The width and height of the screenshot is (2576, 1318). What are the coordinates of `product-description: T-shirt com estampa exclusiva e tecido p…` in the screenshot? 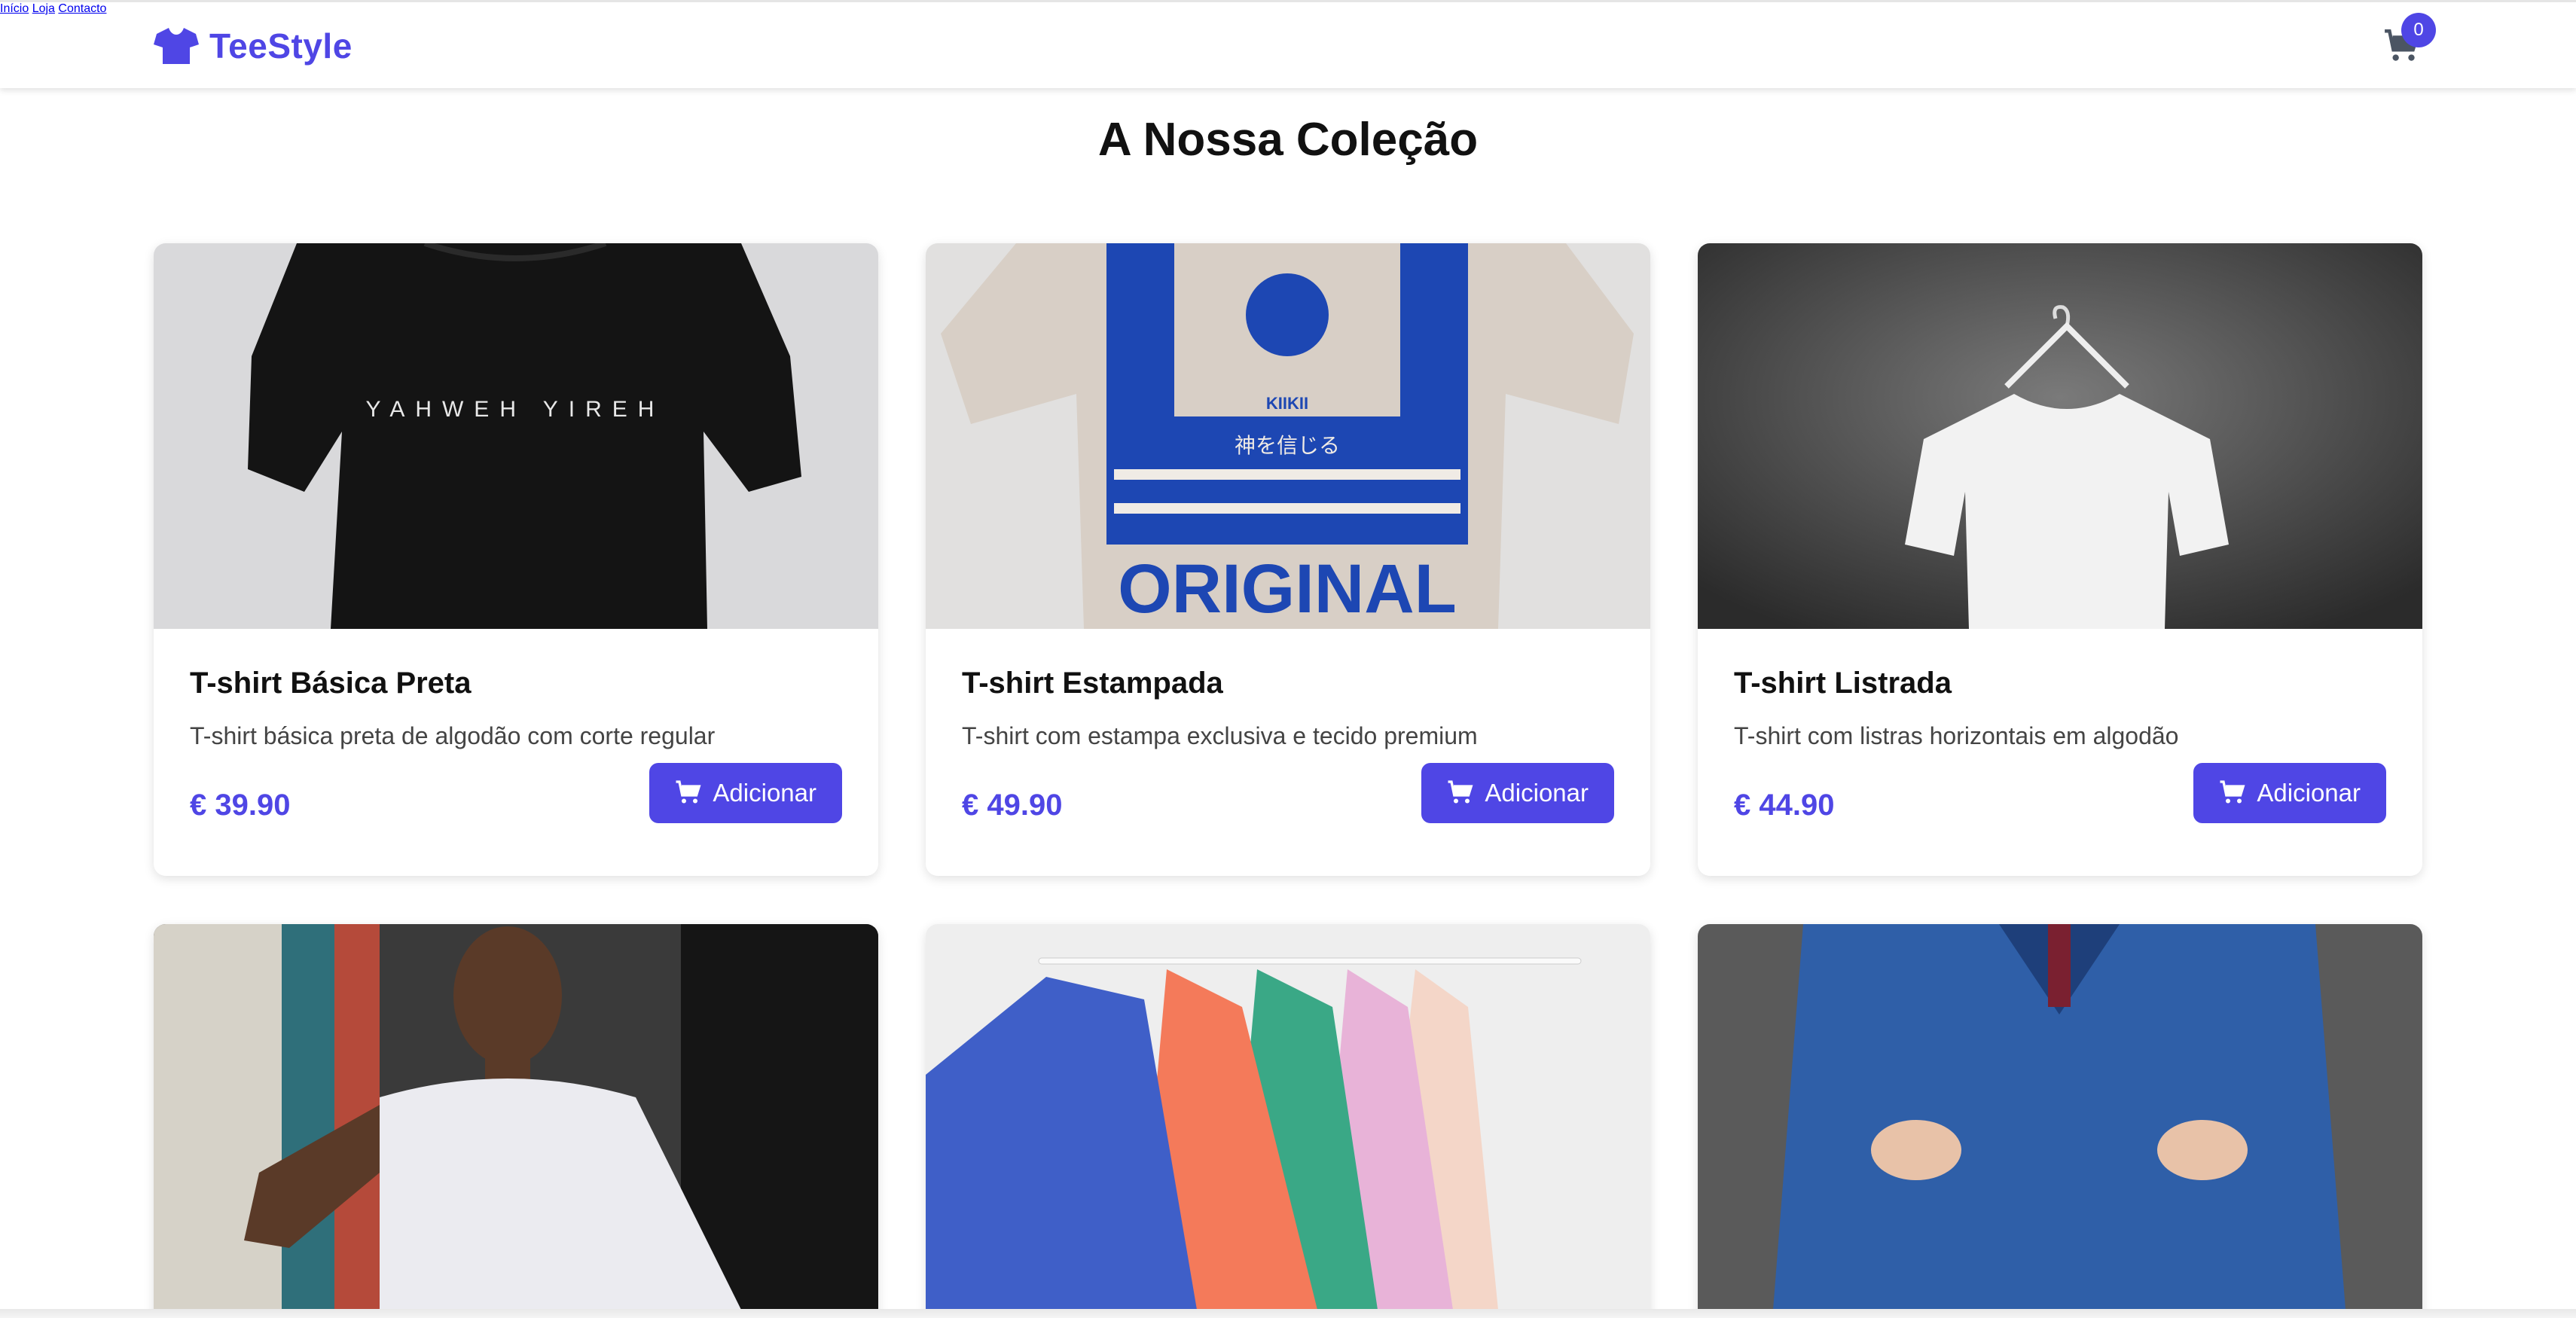 It's located at (1220, 735).